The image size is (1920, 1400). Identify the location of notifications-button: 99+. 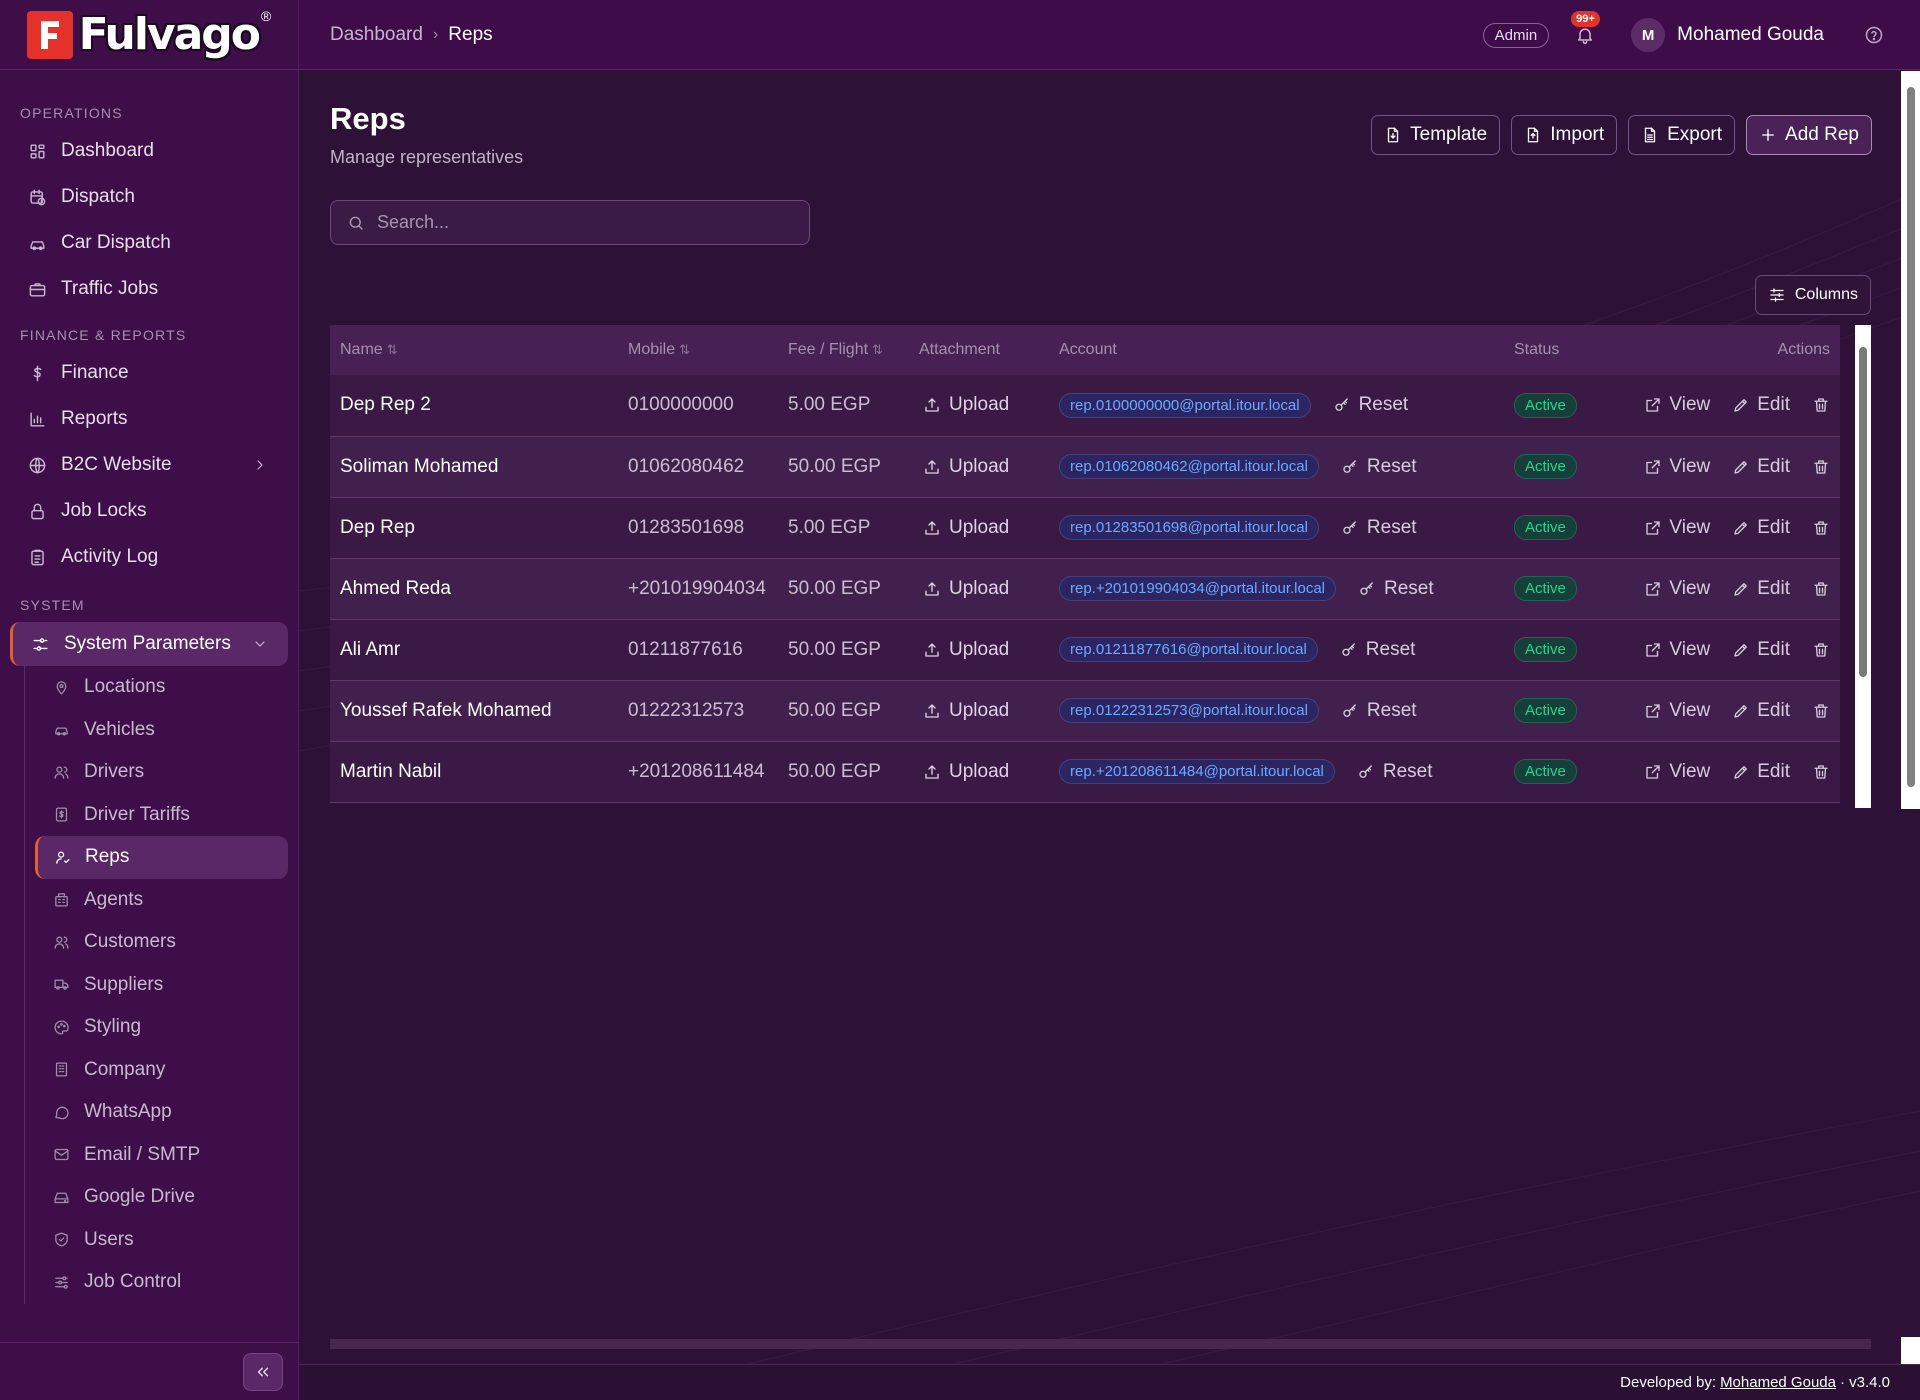
(1585, 28).